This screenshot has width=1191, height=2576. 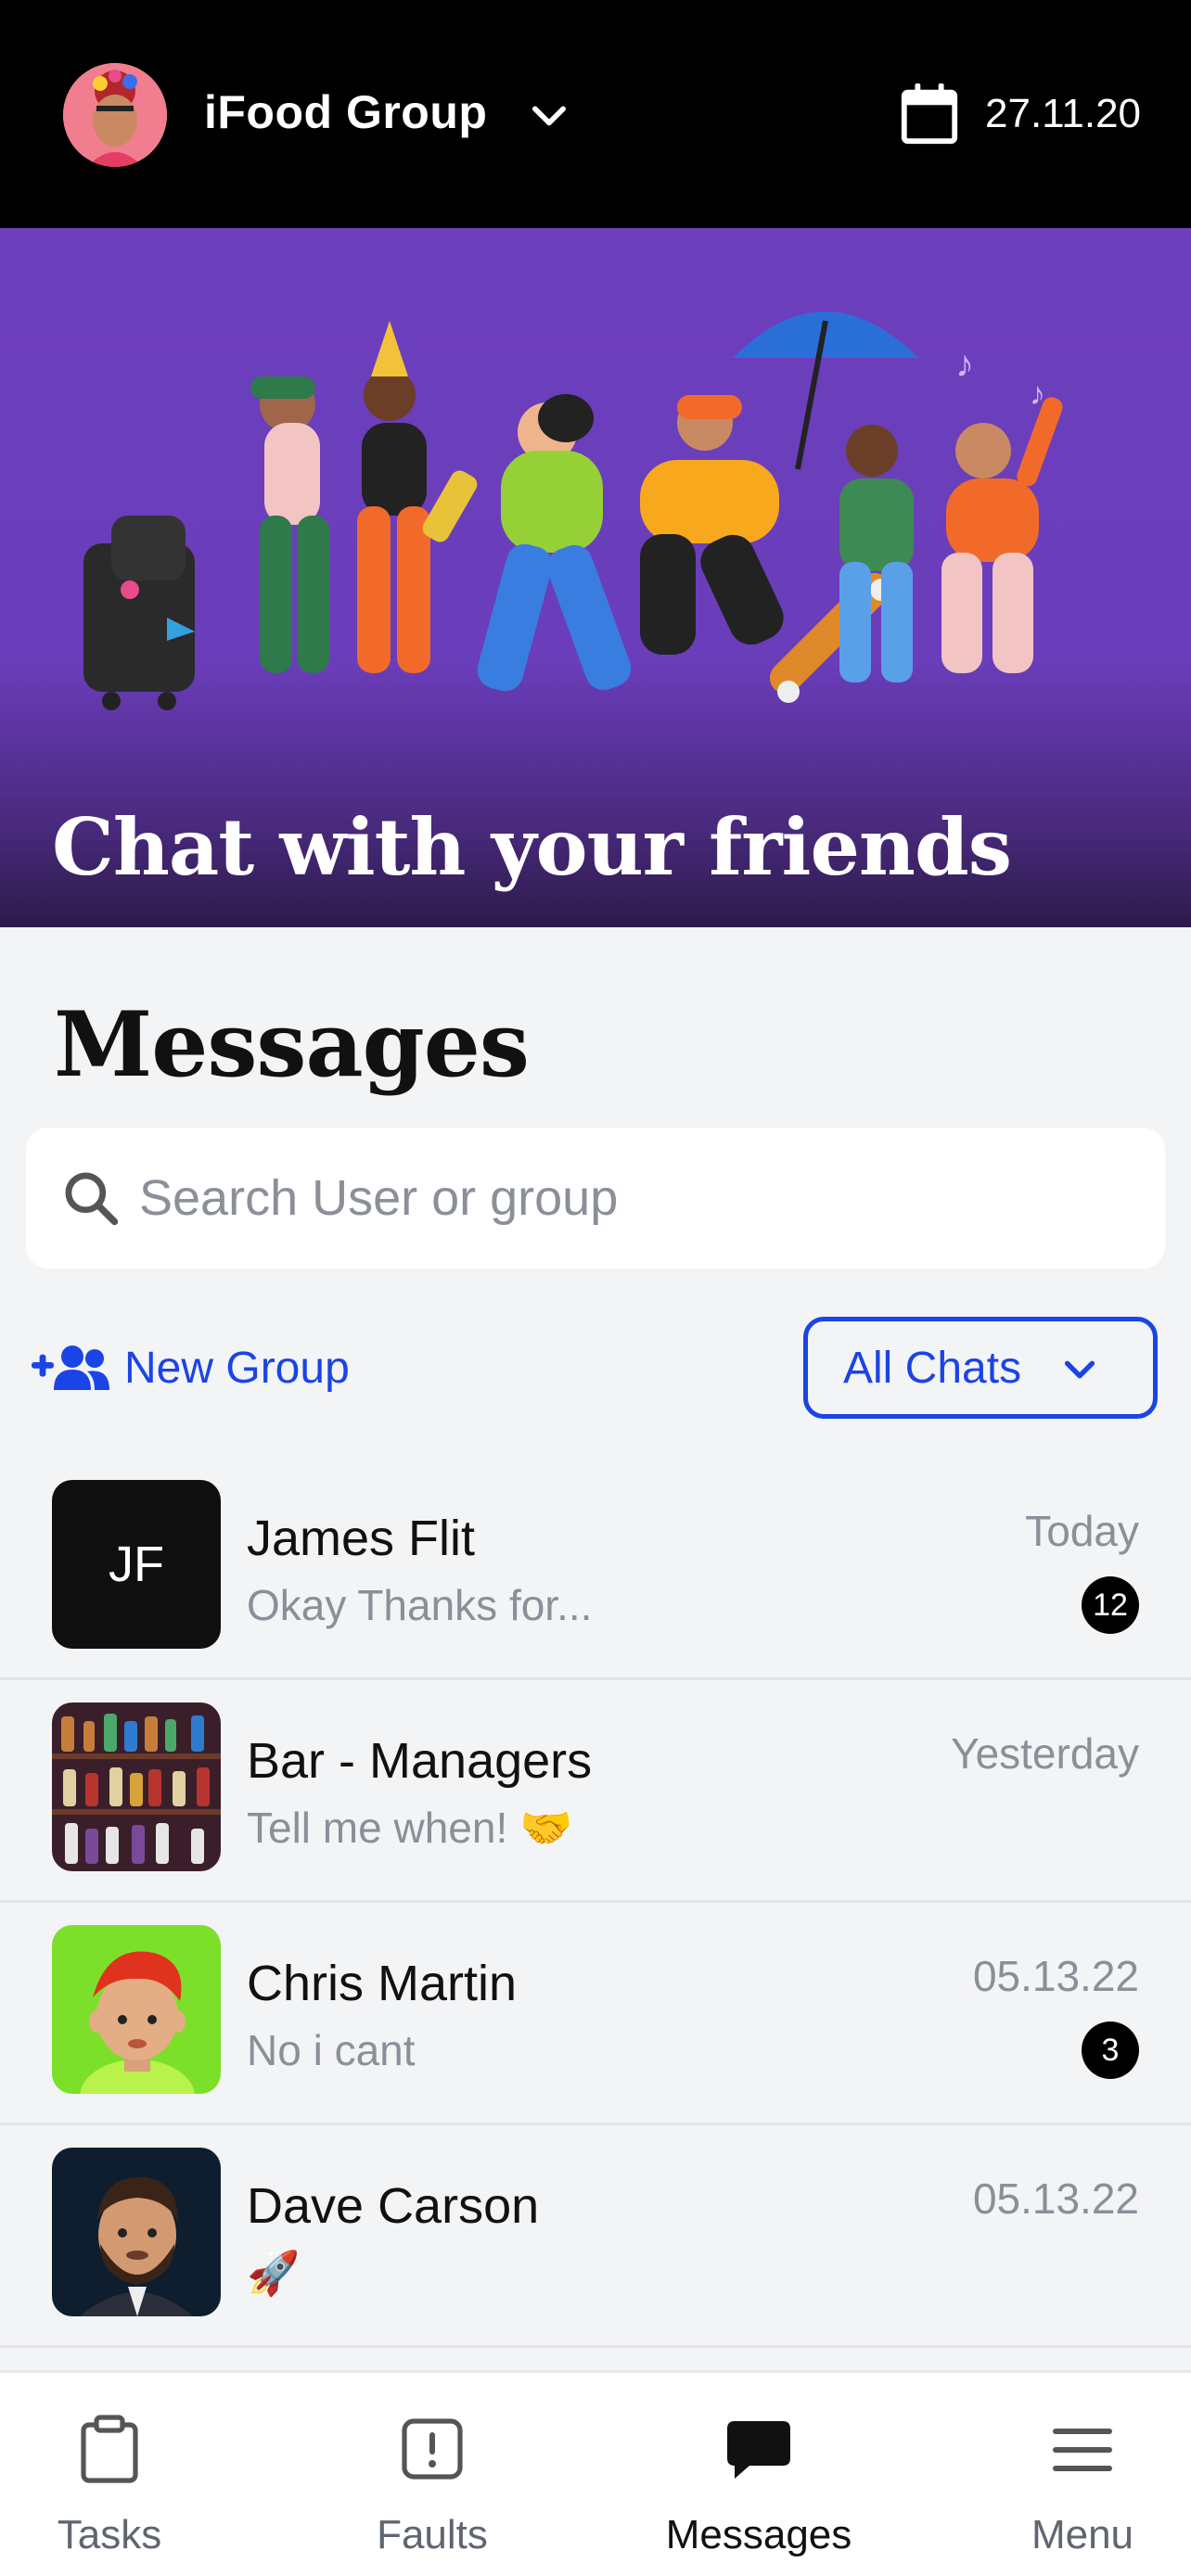 What do you see at coordinates (109, 2449) in the screenshot?
I see `clipboard-icon` at bounding box center [109, 2449].